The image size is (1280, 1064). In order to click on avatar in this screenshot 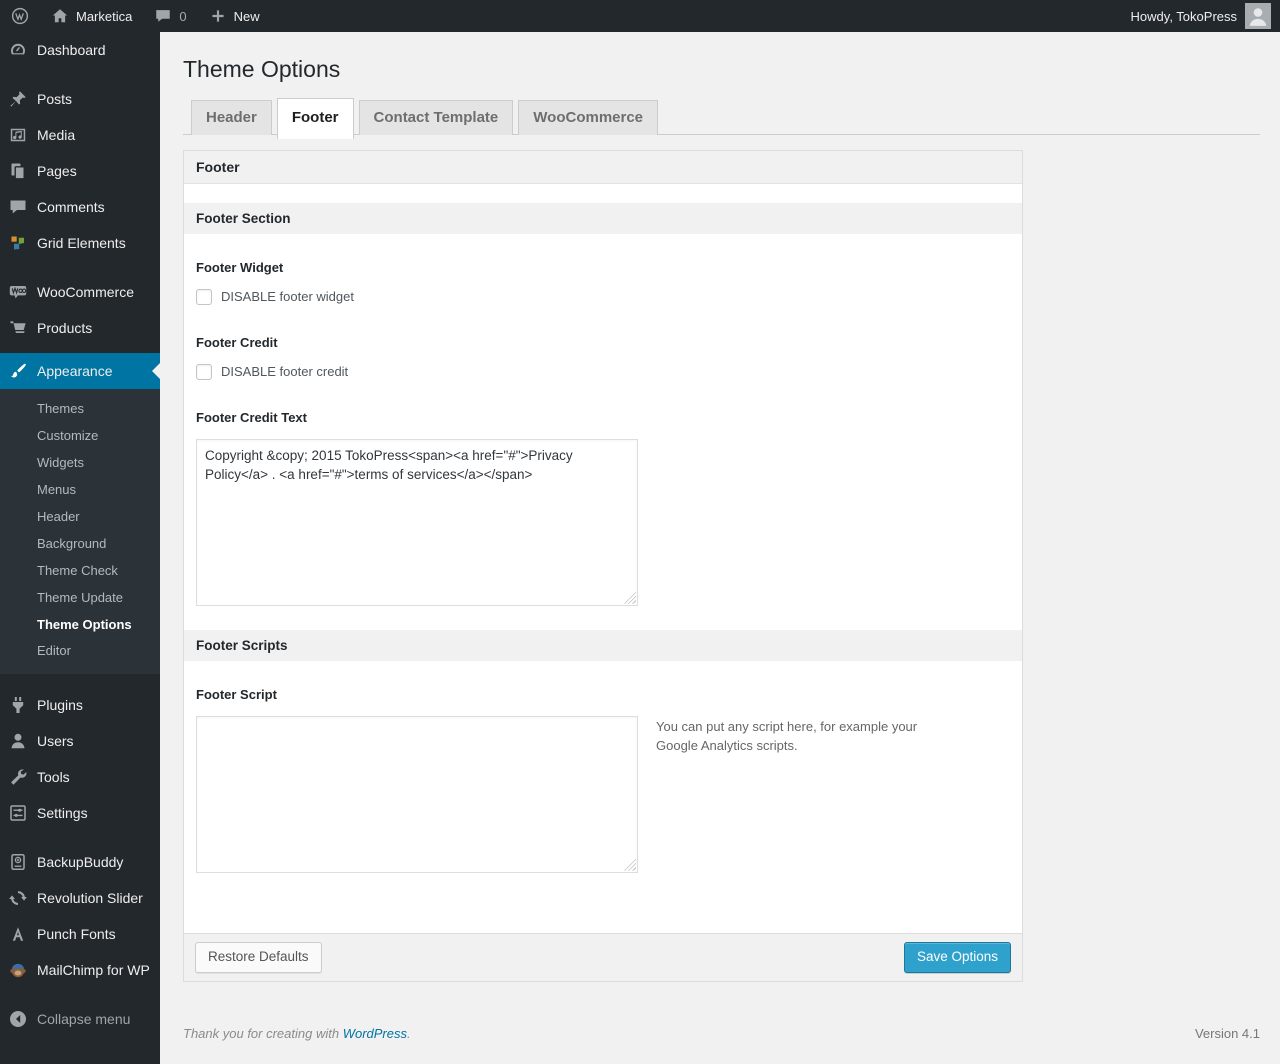, I will do `click(1258, 16)`.